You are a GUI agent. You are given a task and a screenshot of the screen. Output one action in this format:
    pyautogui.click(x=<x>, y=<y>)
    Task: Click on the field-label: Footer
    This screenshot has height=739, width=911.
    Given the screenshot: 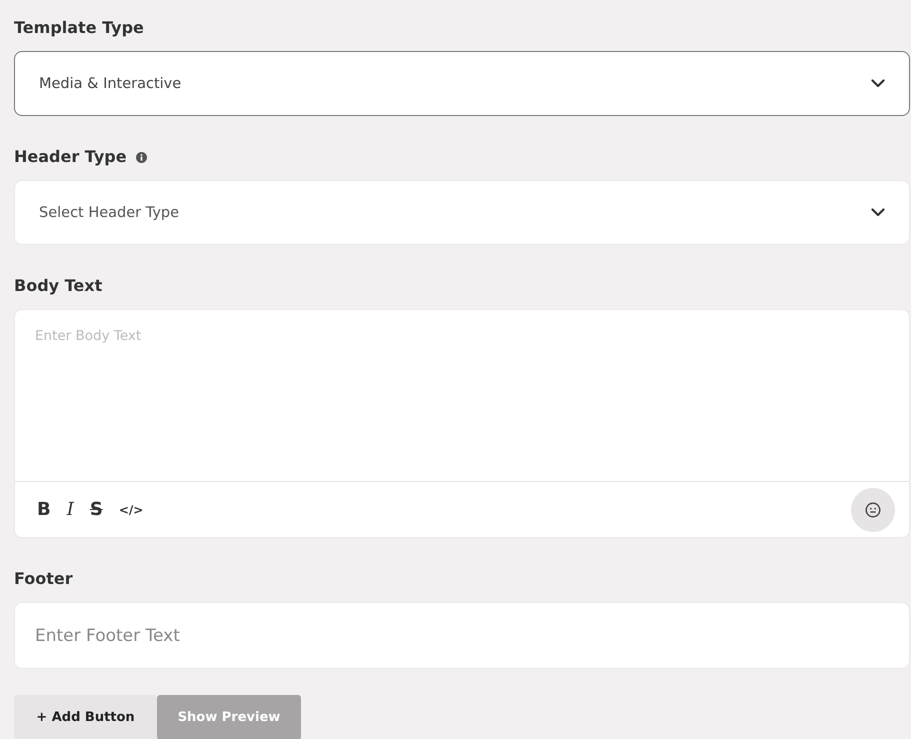 What is the action you would take?
    pyautogui.click(x=43, y=579)
    